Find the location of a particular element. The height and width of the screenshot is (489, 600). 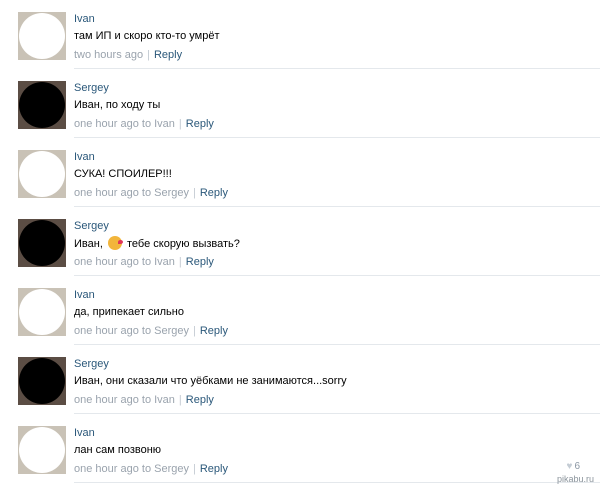

comment-text-before: Иван, is located at coordinates (88, 244).